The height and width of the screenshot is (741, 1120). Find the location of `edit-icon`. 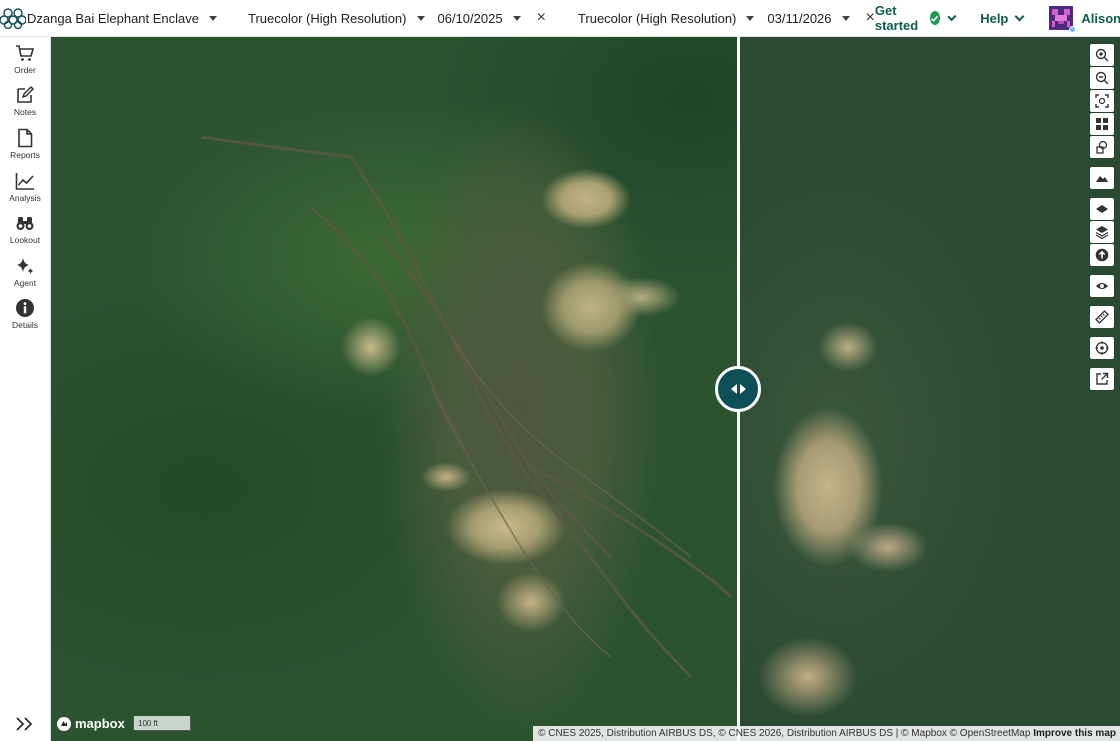

edit-icon is located at coordinates (26, 94).